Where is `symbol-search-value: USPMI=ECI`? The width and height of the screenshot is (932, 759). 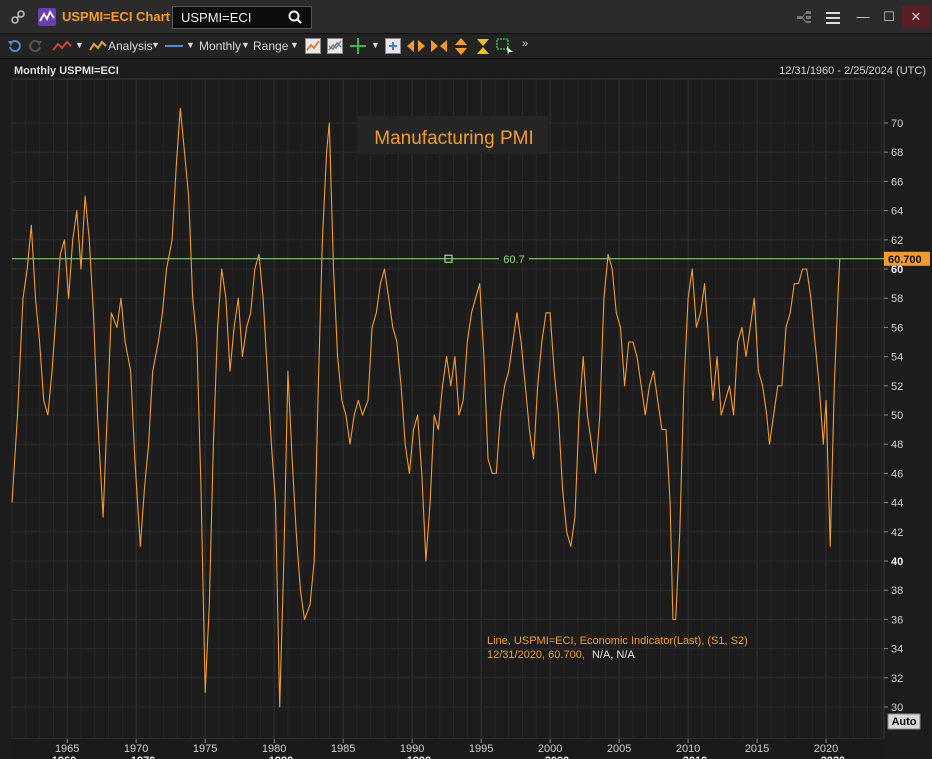
symbol-search-value: USPMI=ECI is located at coordinates (216, 17).